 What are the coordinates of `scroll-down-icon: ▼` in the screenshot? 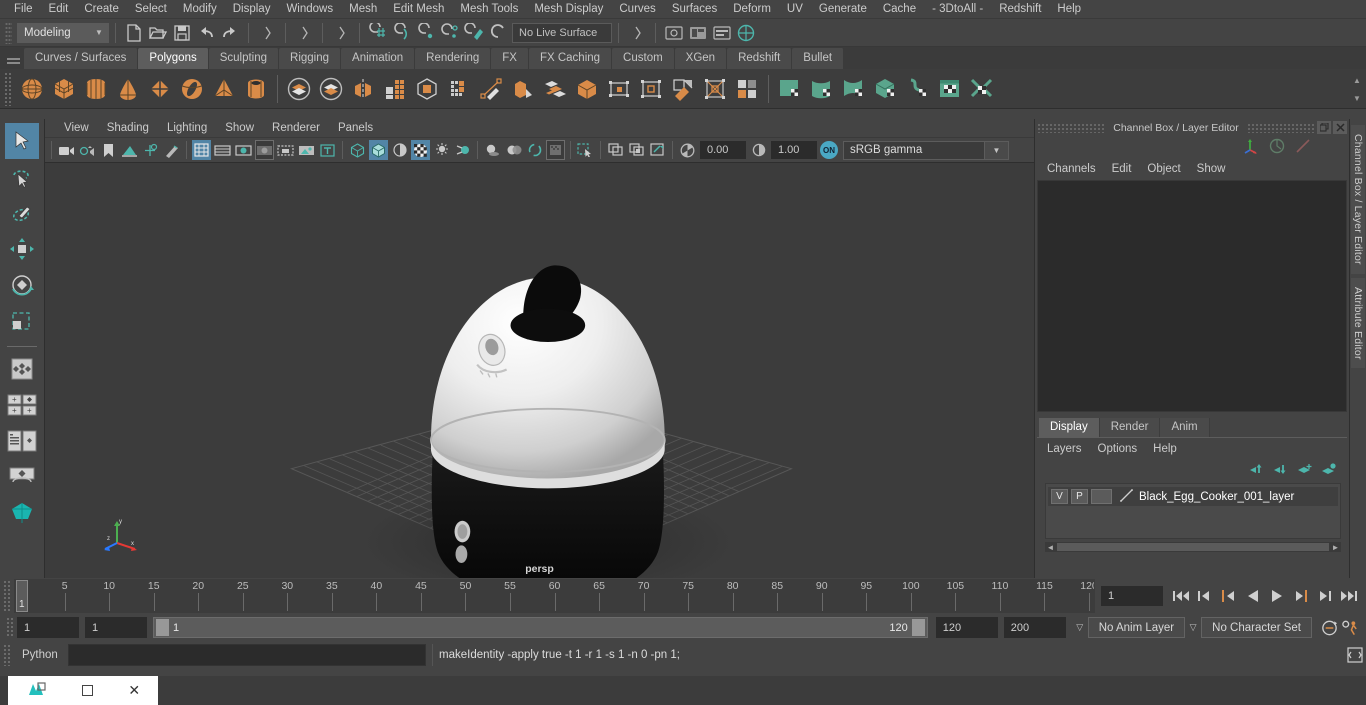 It's located at (1357, 98).